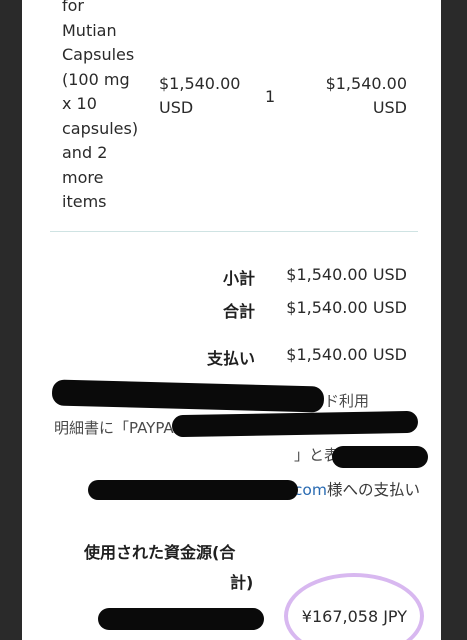  What do you see at coordinates (200, 83) in the screenshot?
I see `price-amount: $1,540.00` at bounding box center [200, 83].